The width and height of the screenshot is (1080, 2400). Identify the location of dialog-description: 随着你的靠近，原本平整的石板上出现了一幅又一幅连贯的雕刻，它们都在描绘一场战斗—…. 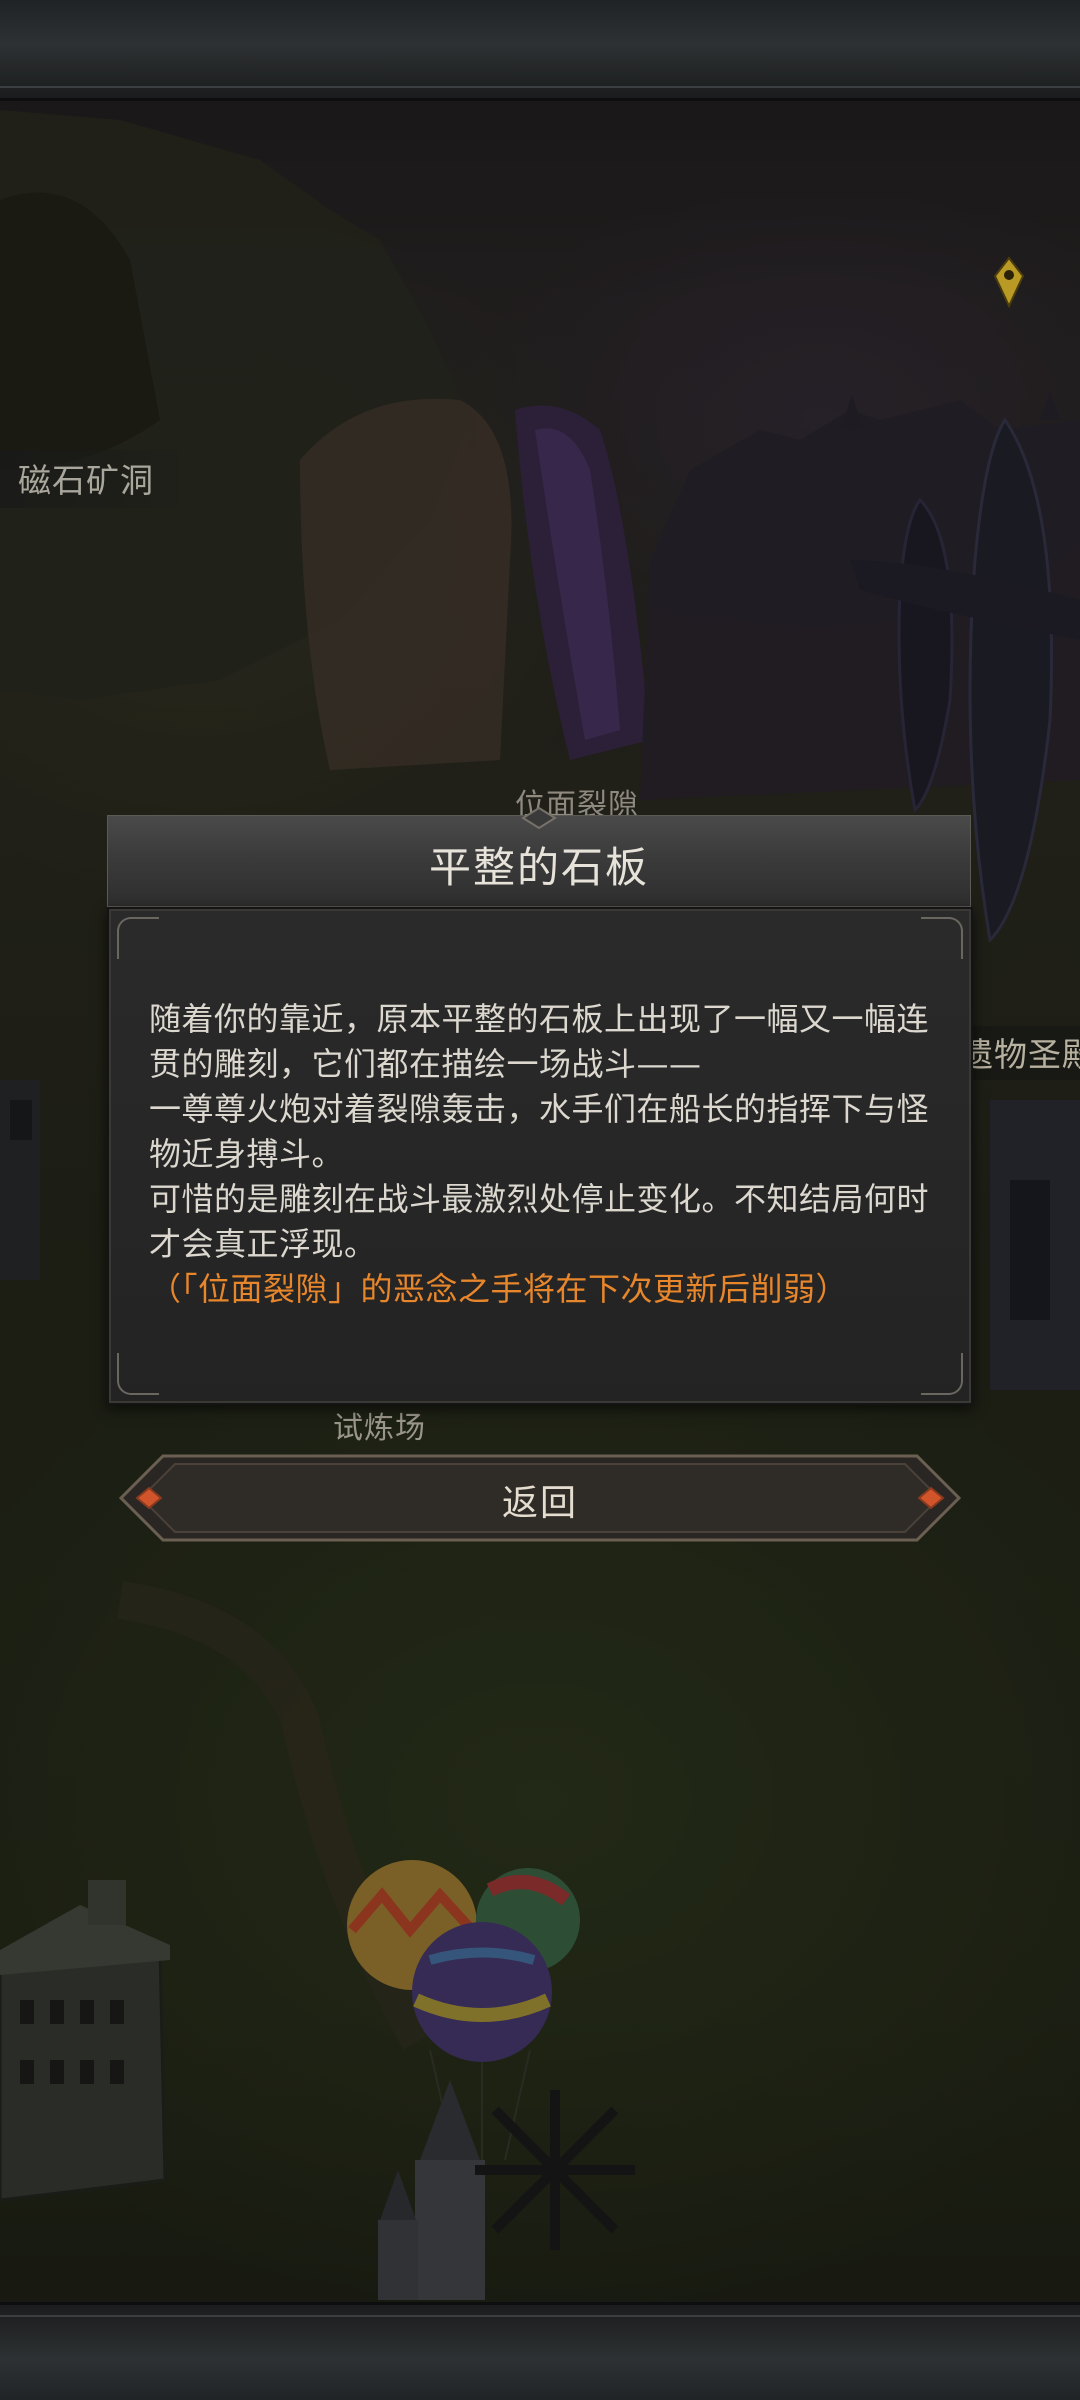
(544, 1154).